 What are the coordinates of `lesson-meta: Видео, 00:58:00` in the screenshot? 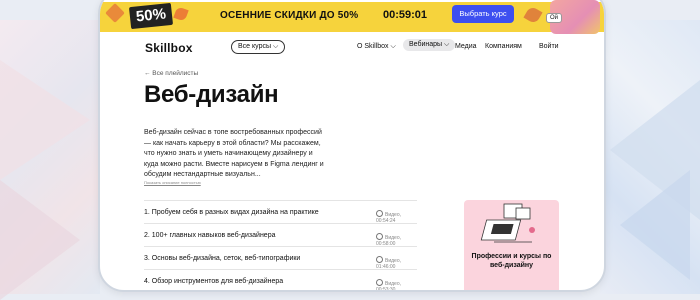 It's located at (396, 240).